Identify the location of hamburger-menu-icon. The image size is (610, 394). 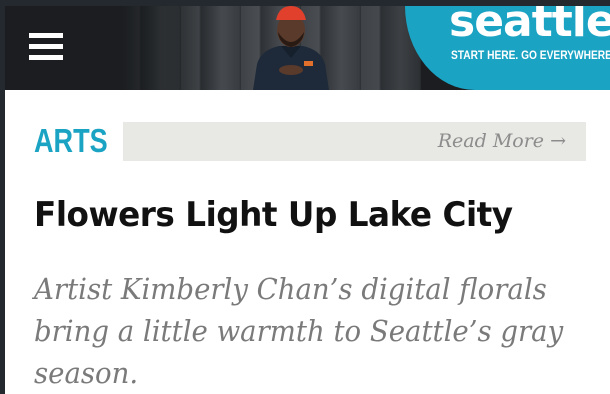
(46, 47).